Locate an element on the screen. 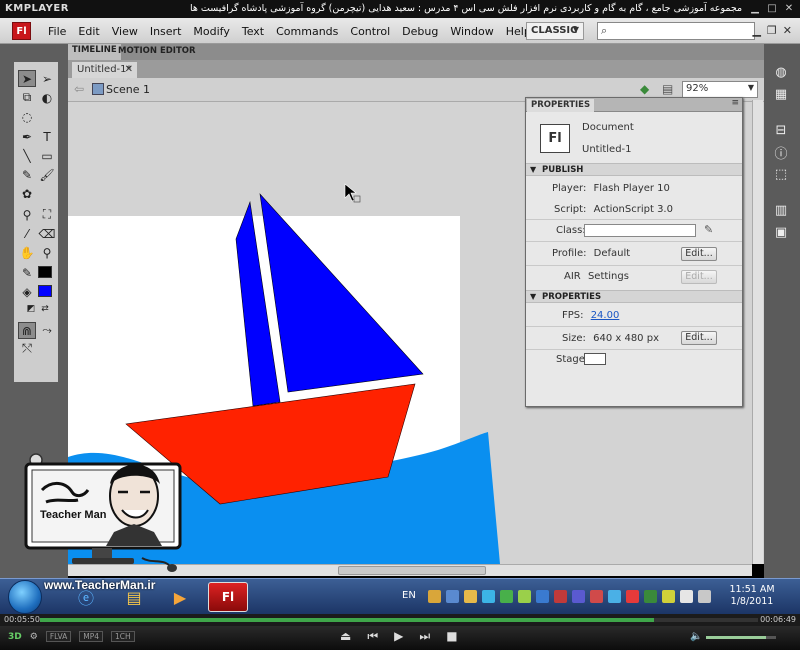 This screenshot has height=650, width=800. close-tab-icon: ✕ is located at coordinates (129, 69).